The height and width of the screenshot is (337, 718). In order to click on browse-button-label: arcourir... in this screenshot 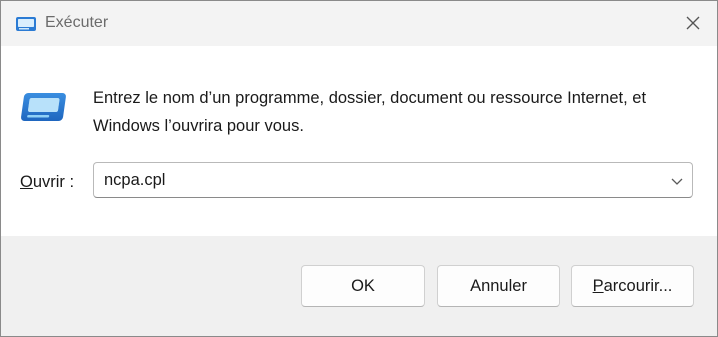, I will do `click(638, 285)`.